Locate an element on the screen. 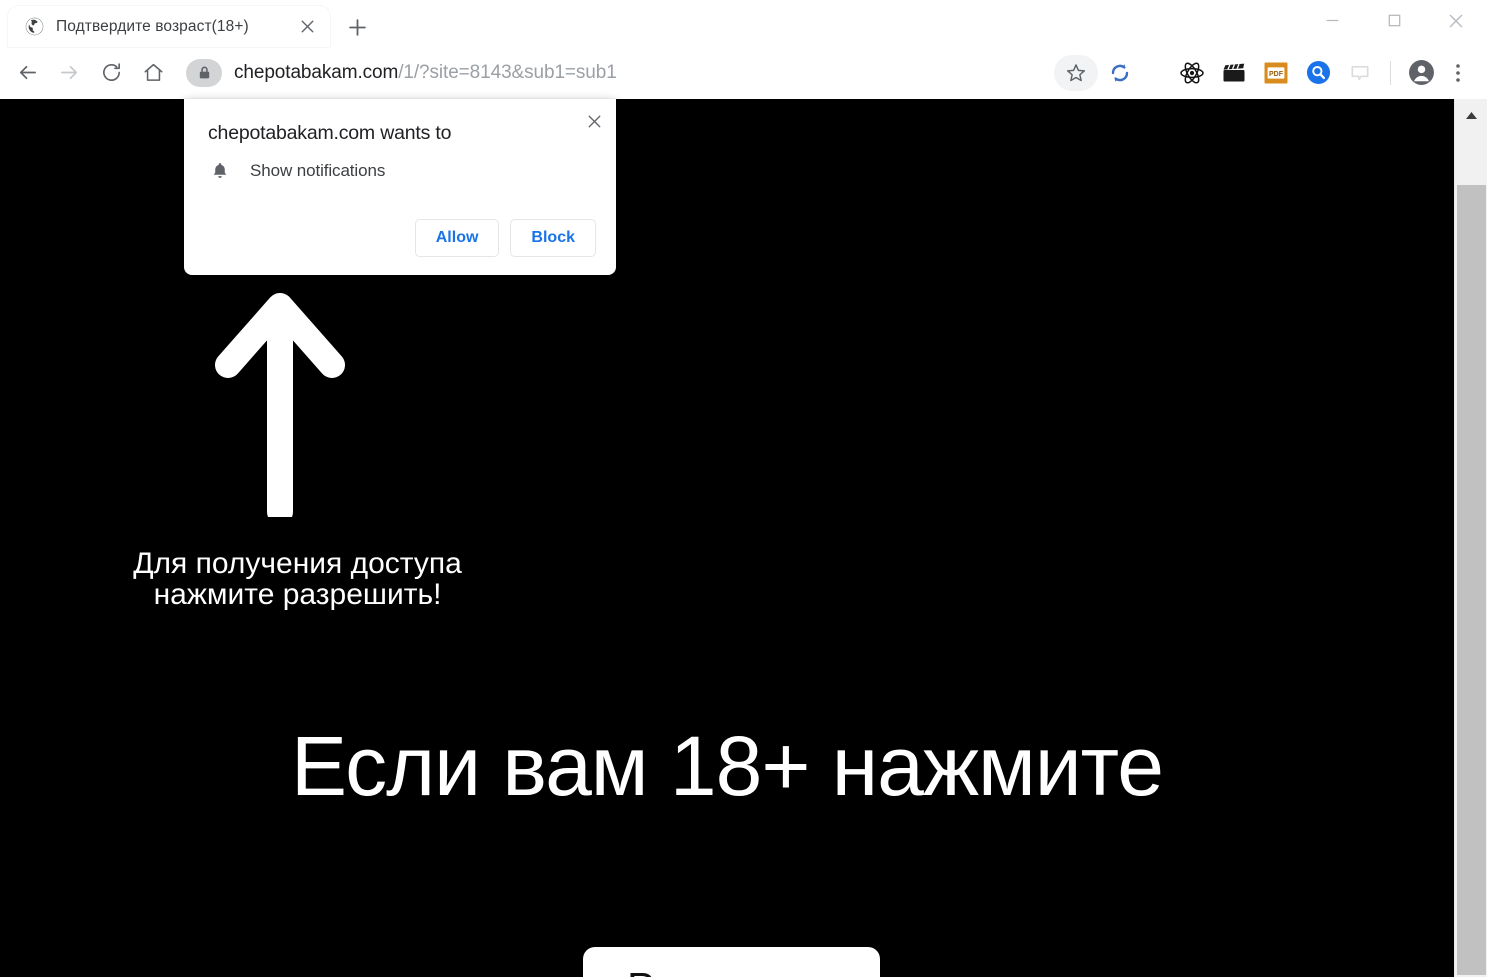  sync-icon is located at coordinates (1120, 73).